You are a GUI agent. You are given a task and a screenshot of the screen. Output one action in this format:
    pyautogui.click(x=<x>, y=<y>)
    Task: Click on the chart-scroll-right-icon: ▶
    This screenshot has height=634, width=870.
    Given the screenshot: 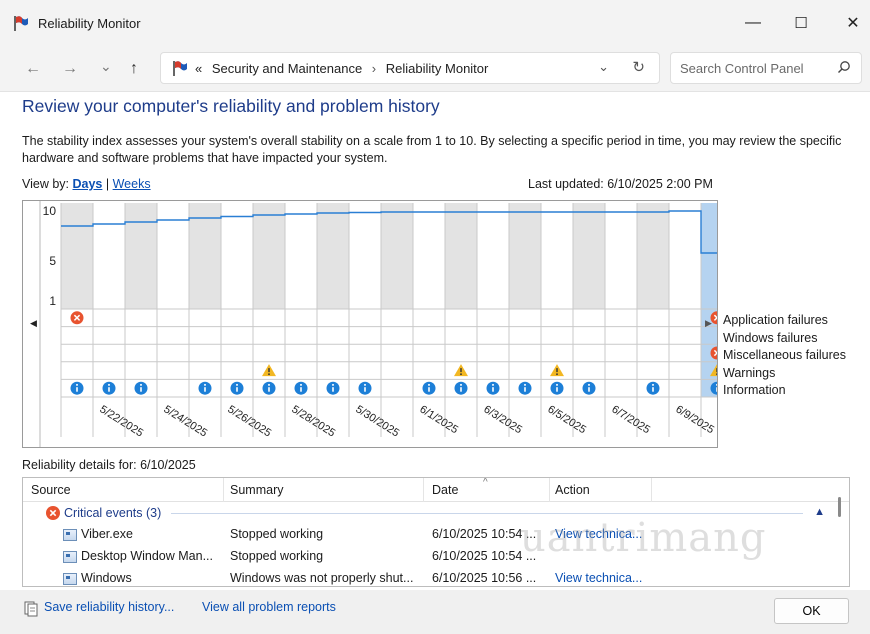 What is the action you would take?
    pyautogui.click(x=708, y=323)
    